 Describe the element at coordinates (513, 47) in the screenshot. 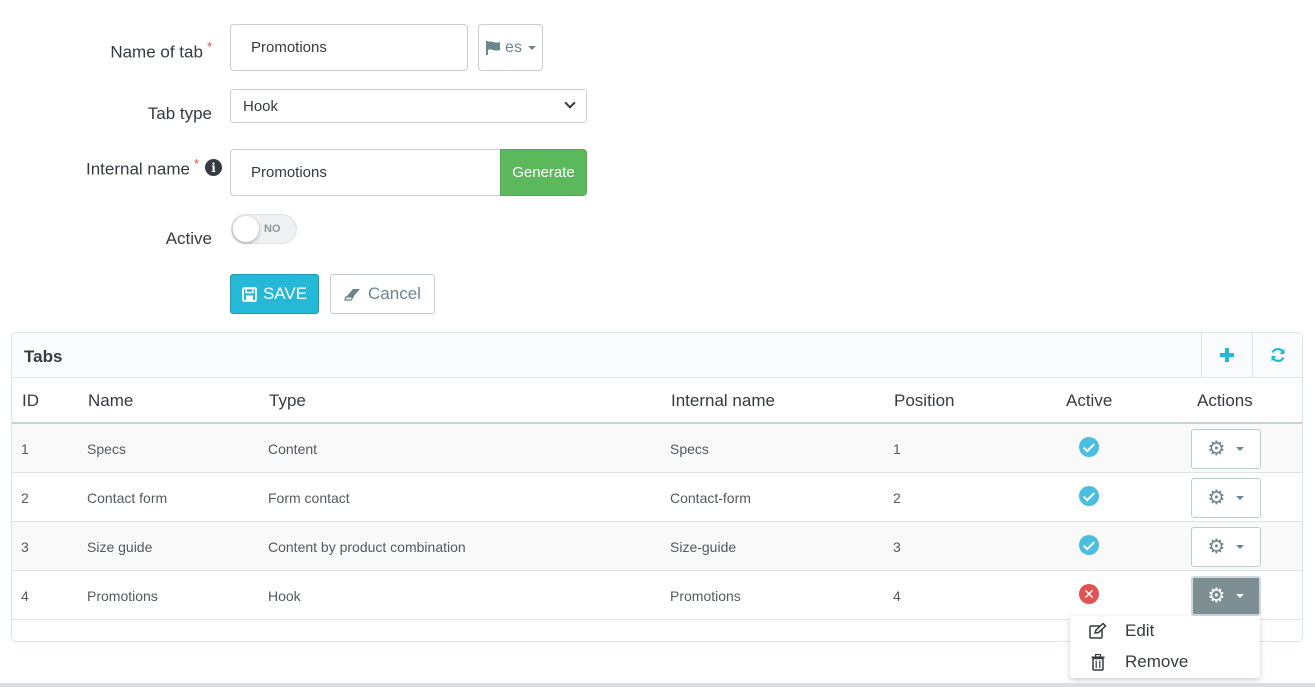

I see `language-code: es` at that location.